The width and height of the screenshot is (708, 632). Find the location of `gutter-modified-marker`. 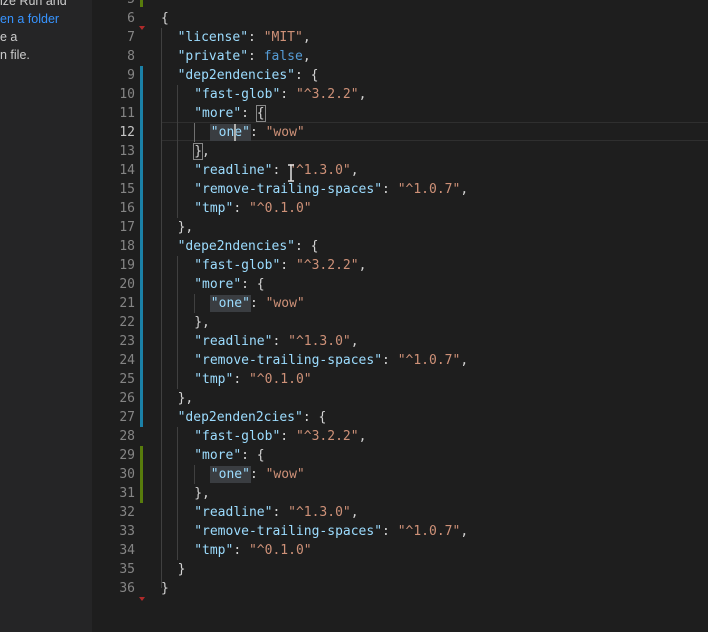

gutter-modified-marker is located at coordinates (141, 246).